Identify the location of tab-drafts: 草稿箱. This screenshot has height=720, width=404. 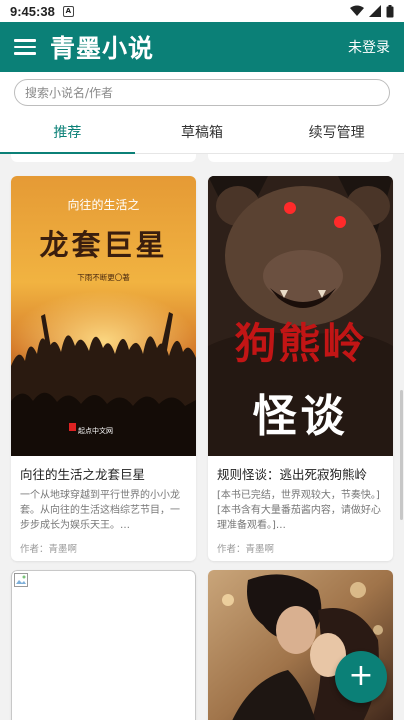
(202, 133).